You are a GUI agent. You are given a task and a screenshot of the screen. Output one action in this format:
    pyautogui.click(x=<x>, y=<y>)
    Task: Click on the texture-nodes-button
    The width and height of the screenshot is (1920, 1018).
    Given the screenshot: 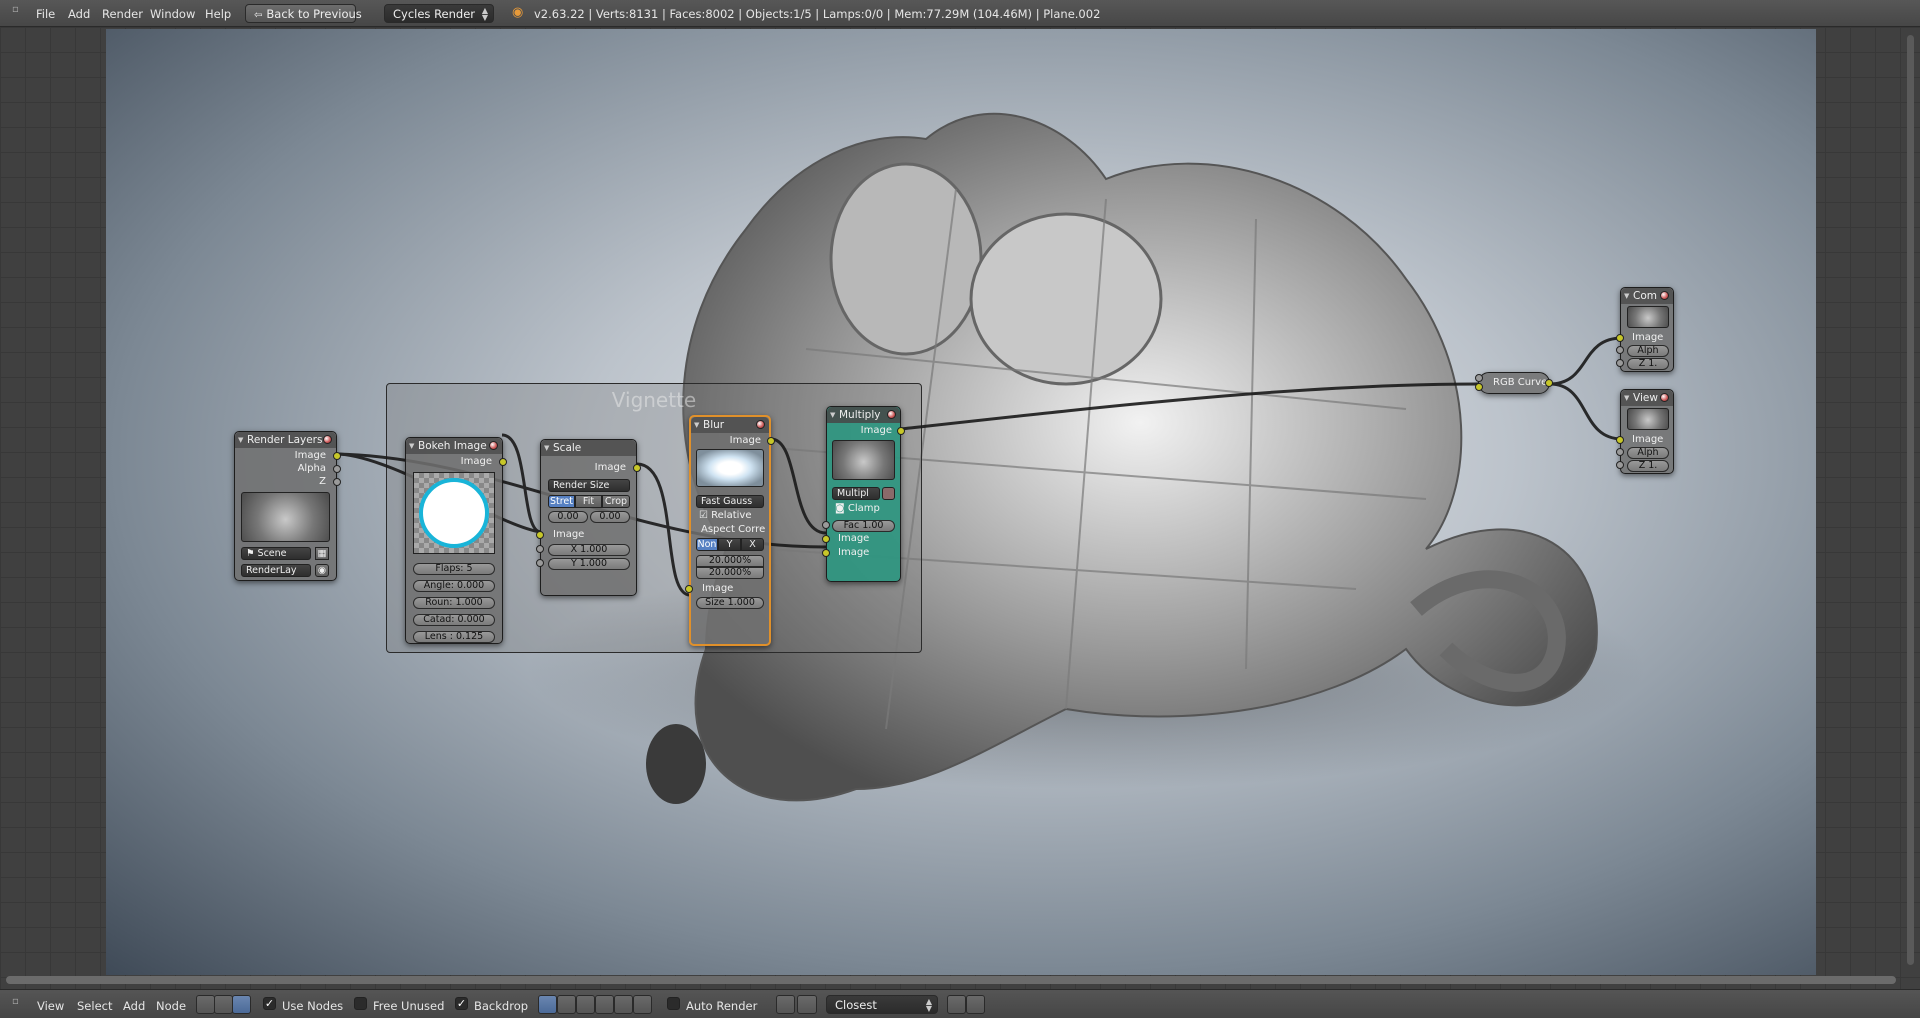 What is the action you would take?
    pyautogui.click(x=223, y=1004)
    